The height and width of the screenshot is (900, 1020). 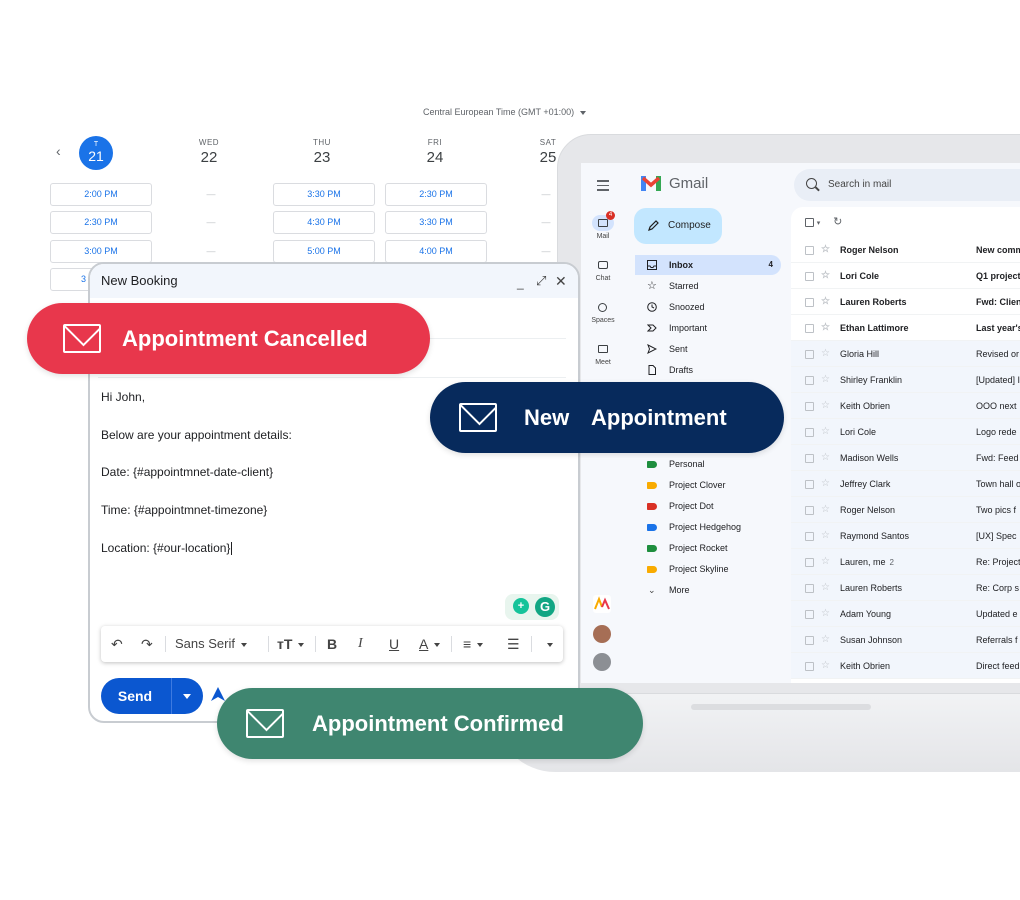 What do you see at coordinates (196, 435) in the screenshot?
I see `body-intro: Below are your appointment details:` at bounding box center [196, 435].